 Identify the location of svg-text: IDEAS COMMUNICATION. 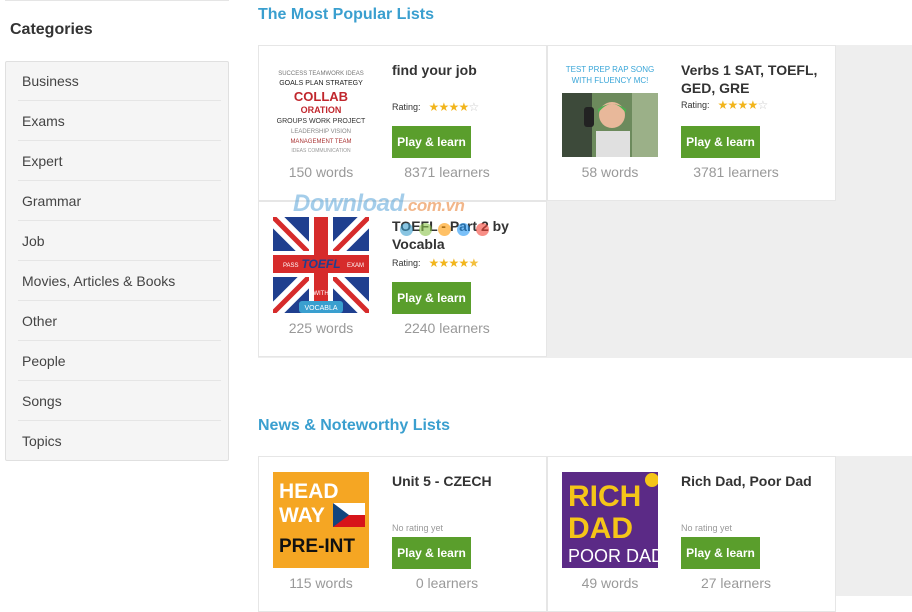
(321, 151).